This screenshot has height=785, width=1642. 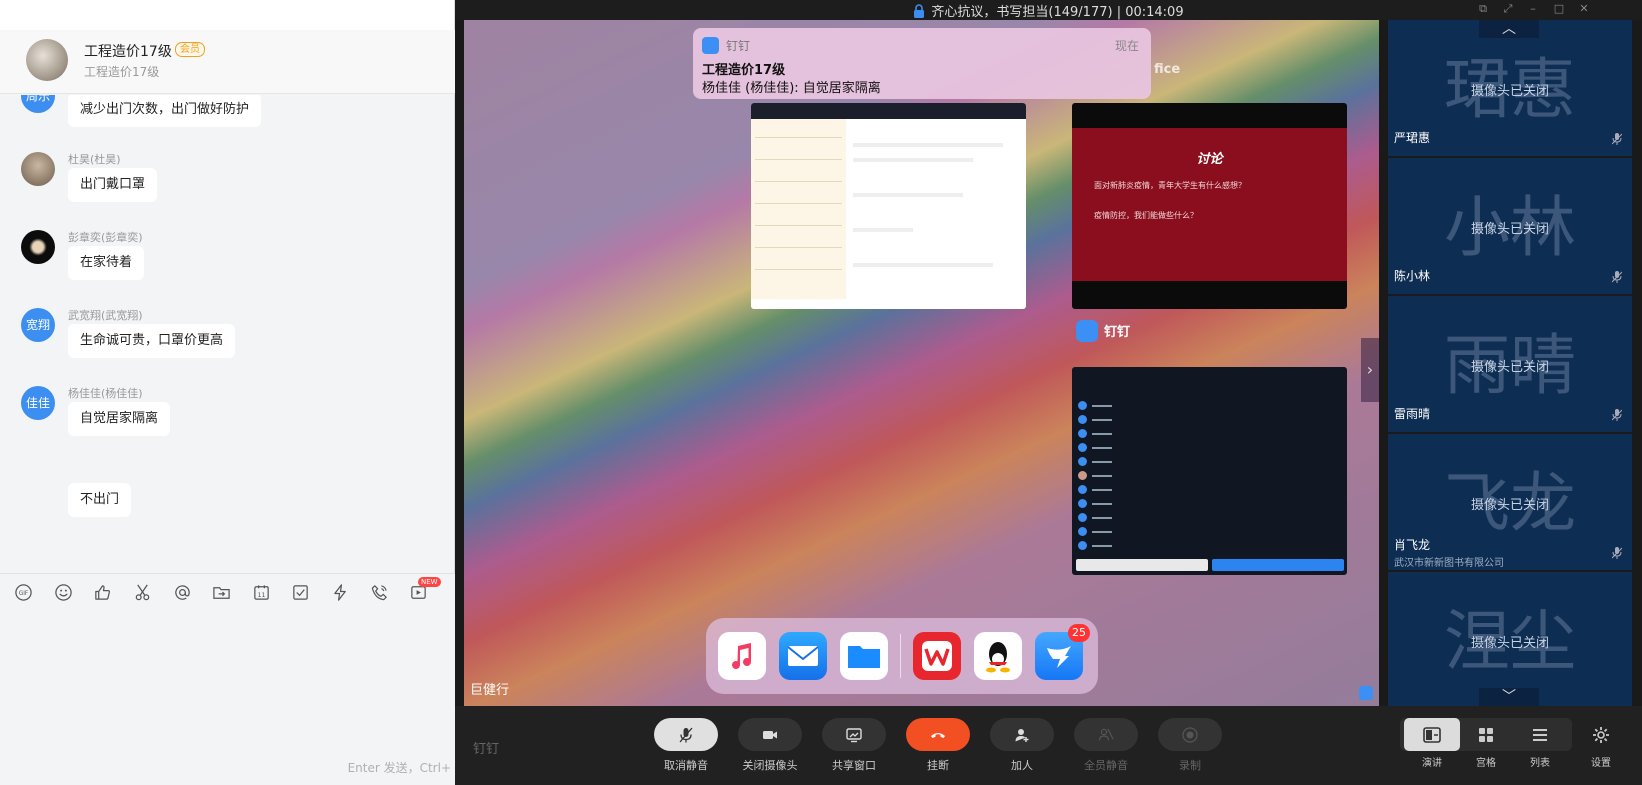 What do you see at coordinates (261, 592) in the screenshot?
I see `calendar-icon: 11` at bounding box center [261, 592].